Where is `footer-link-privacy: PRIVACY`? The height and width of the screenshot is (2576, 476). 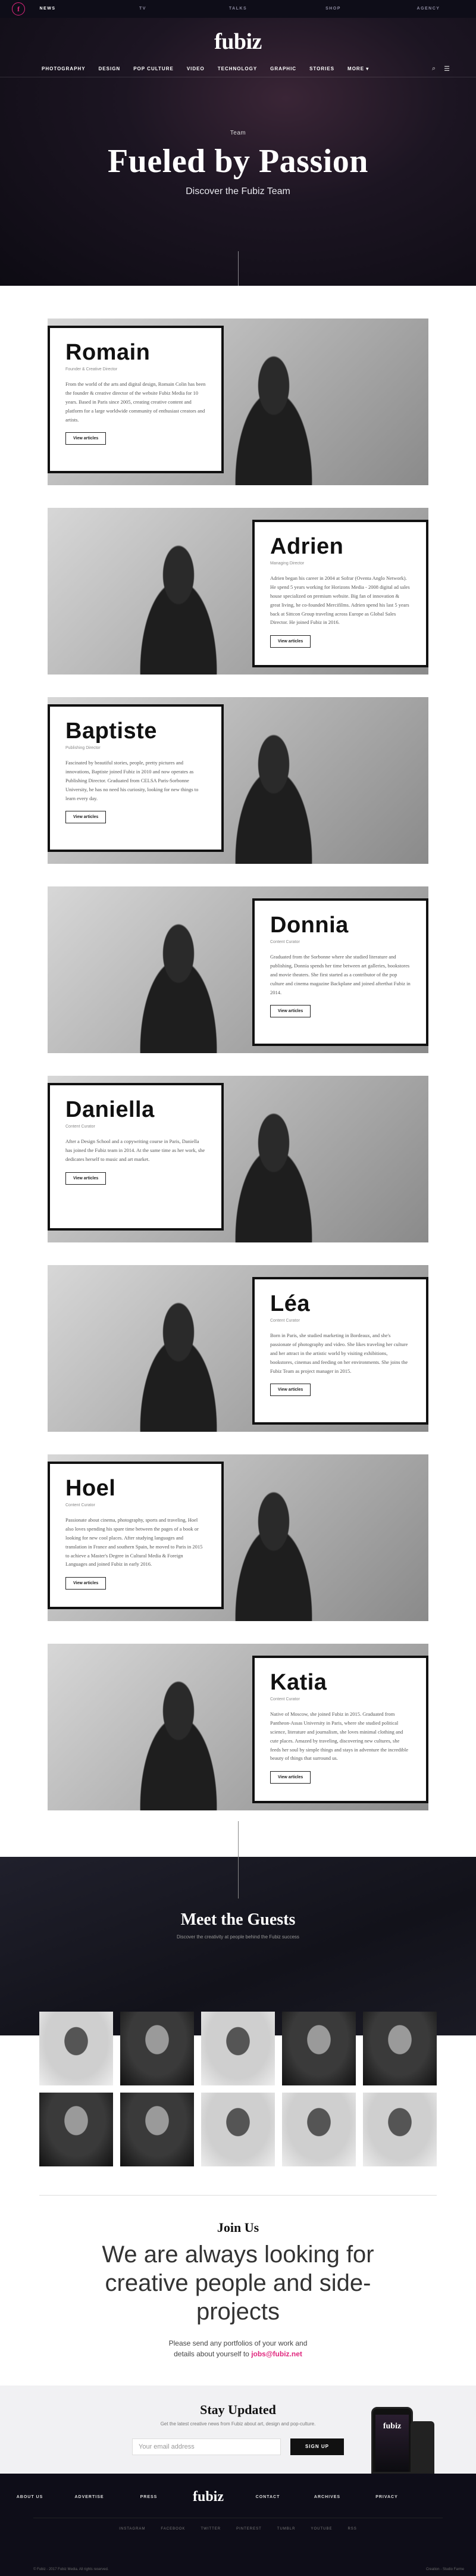
footer-link-privacy: PRIVACY is located at coordinates (386, 2497).